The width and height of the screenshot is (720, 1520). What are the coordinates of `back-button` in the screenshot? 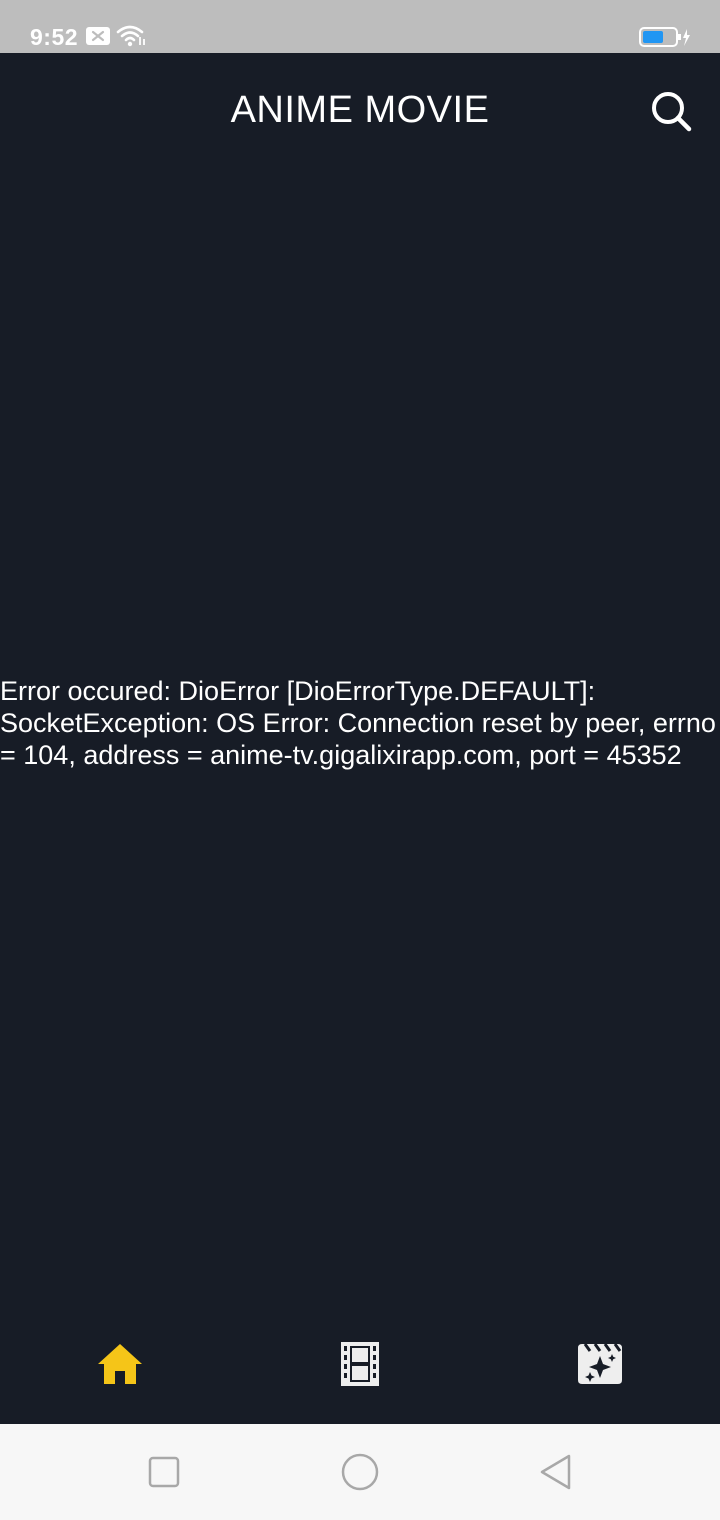 It's located at (556, 1472).